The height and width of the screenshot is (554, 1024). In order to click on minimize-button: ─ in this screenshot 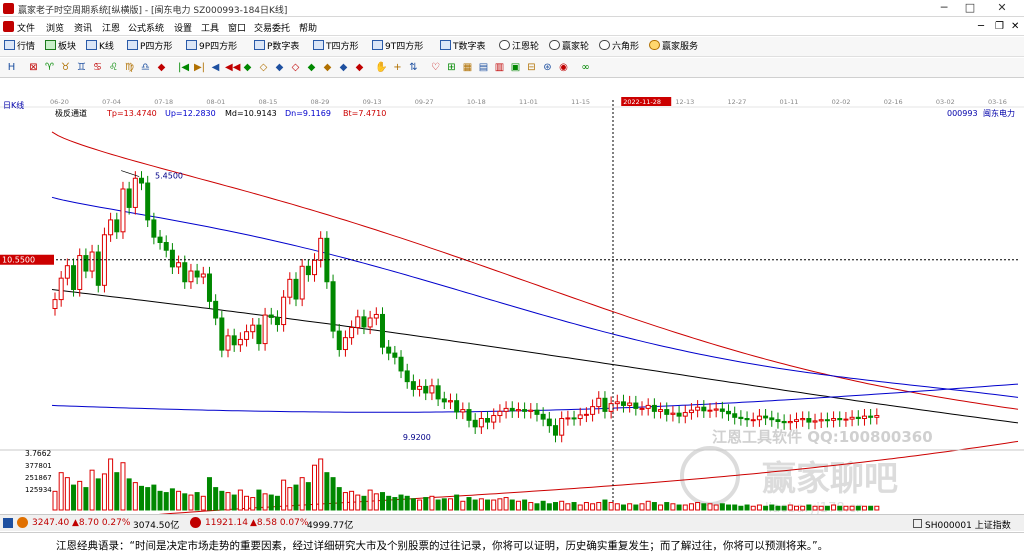, I will do `click(944, 8)`.